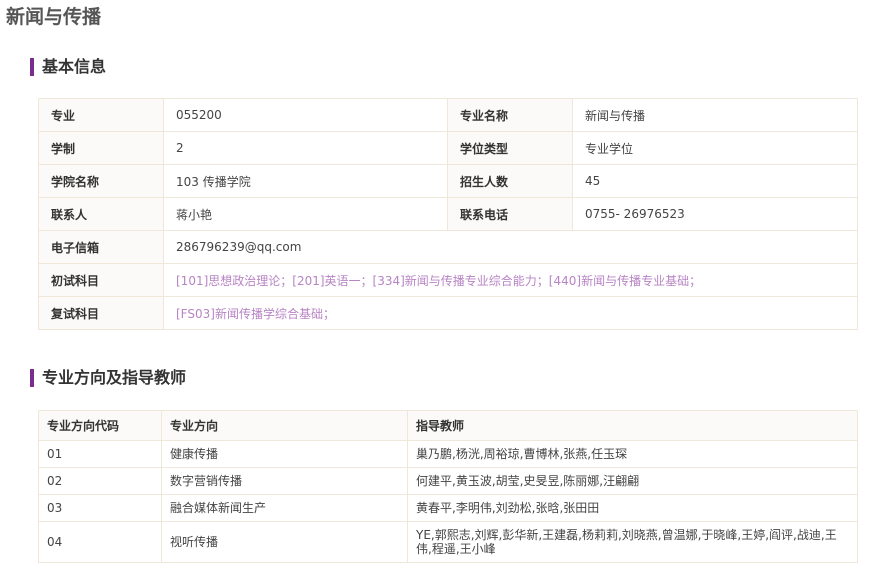 Image resolution: width=876 pixels, height=576 pixels. Describe the element at coordinates (510, 313) in the screenshot. I see `retest-subjects-link: [FS03]新闻传播学综合基础；` at that location.